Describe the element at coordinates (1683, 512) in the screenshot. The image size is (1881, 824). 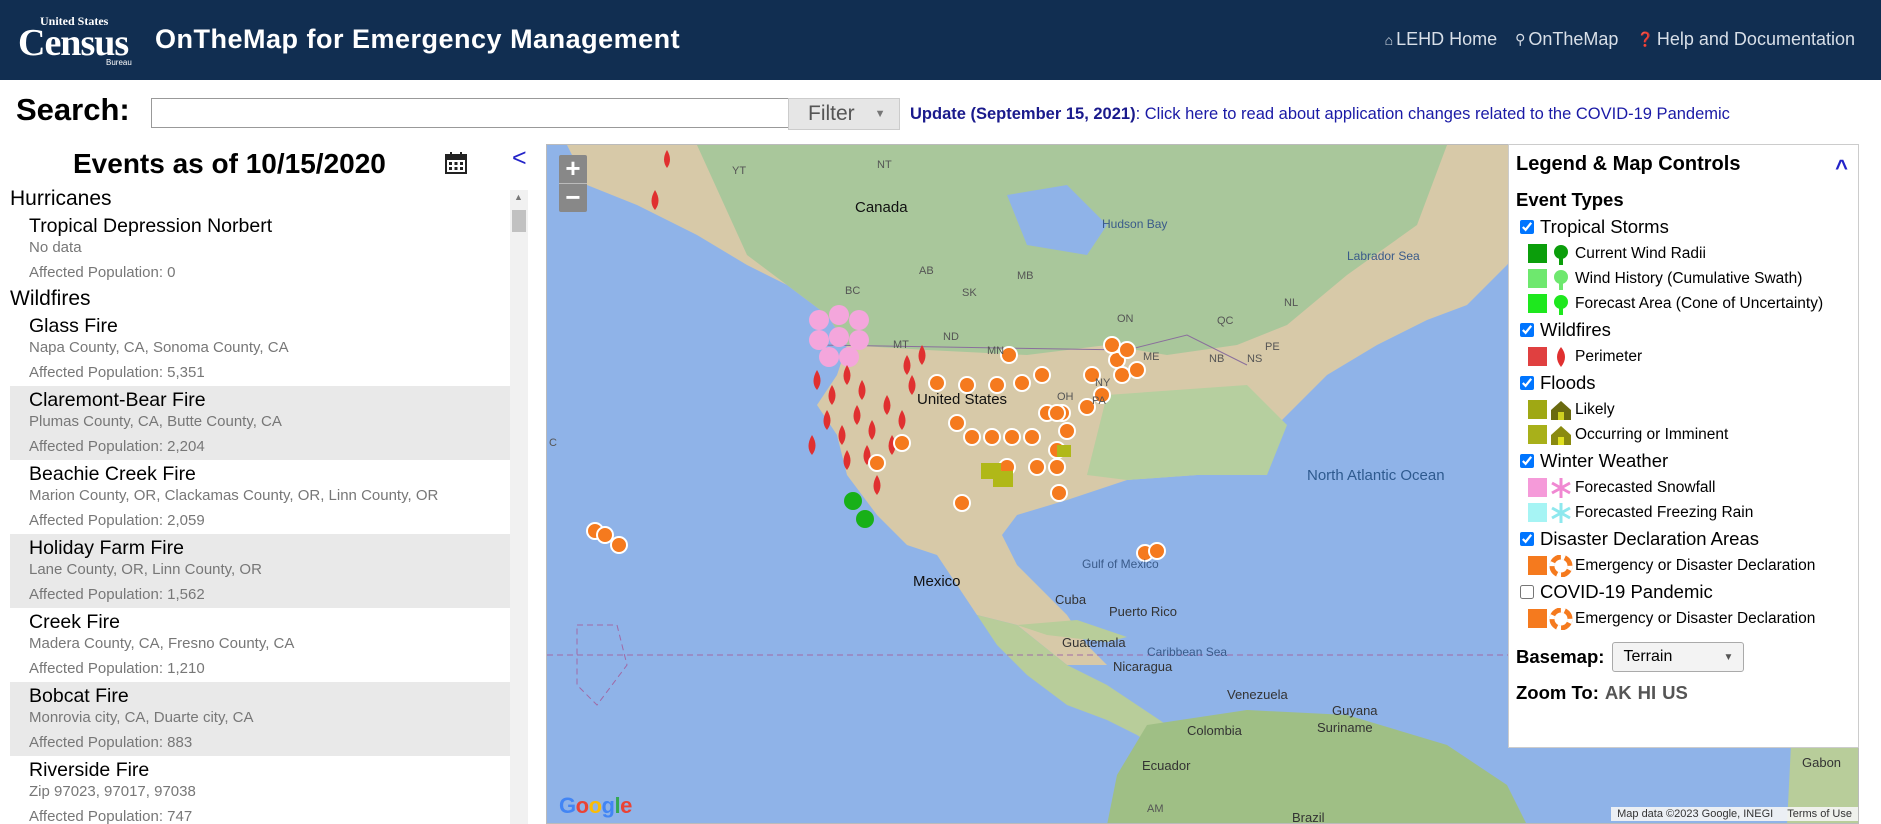
I see `legend-item: Forecasted Freezing Rain` at that location.